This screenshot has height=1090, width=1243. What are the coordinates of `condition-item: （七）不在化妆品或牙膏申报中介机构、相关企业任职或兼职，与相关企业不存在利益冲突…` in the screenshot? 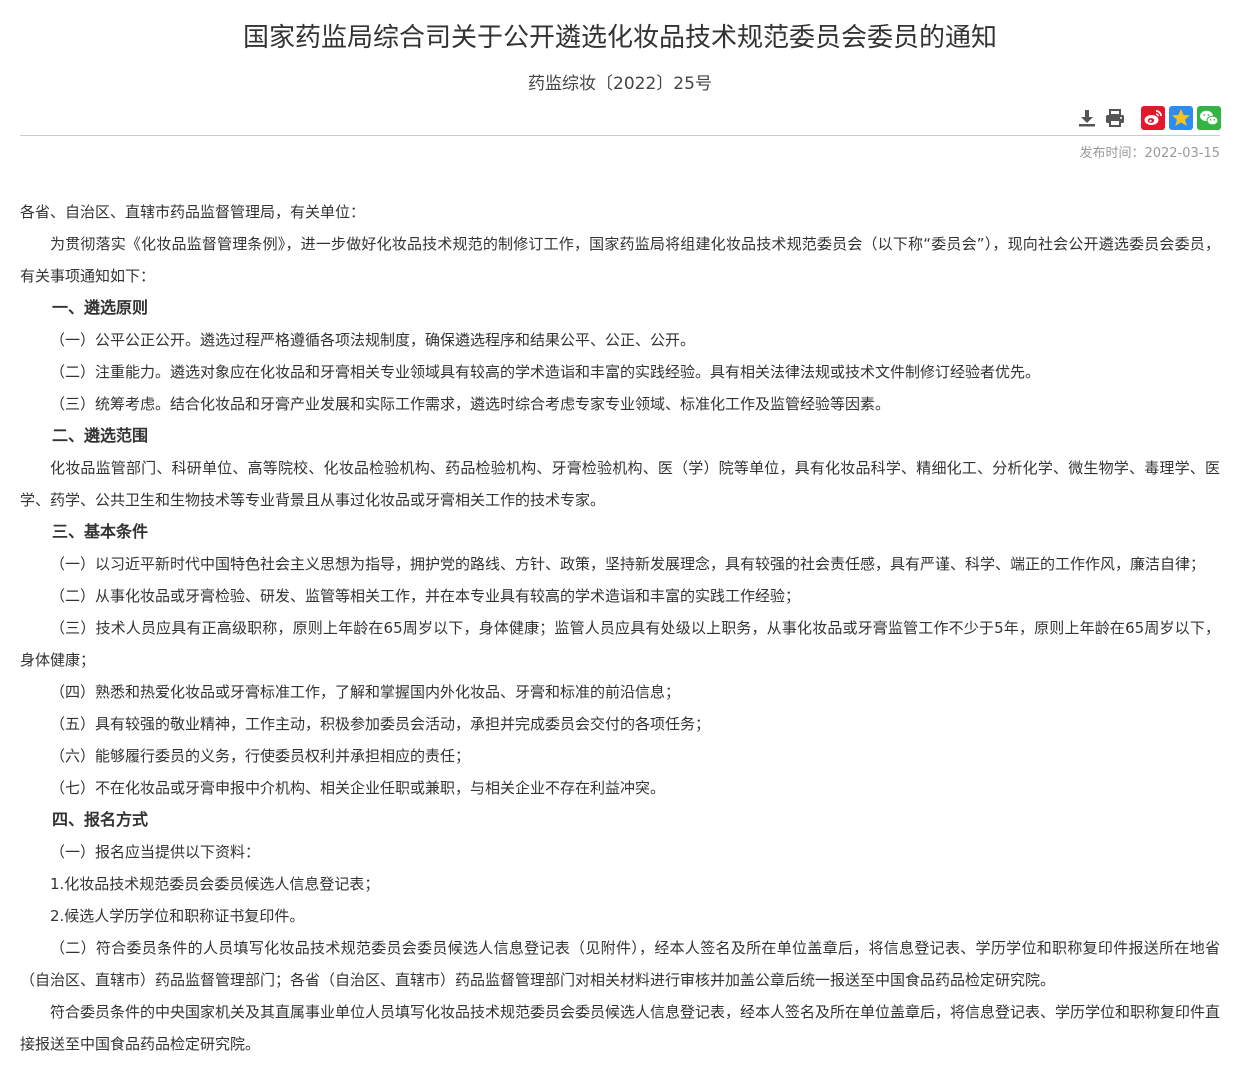 It's located at (358, 788).